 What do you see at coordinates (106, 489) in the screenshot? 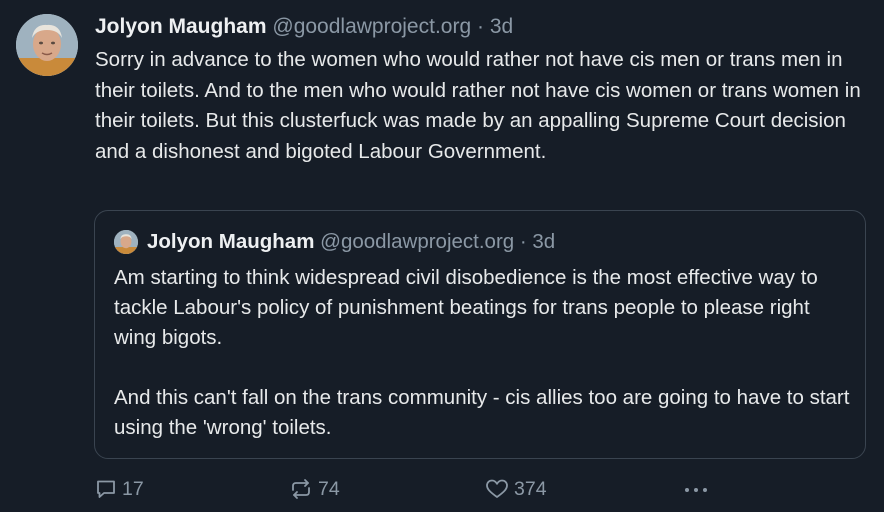
I see `reply-icon` at bounding box center [106, 489].